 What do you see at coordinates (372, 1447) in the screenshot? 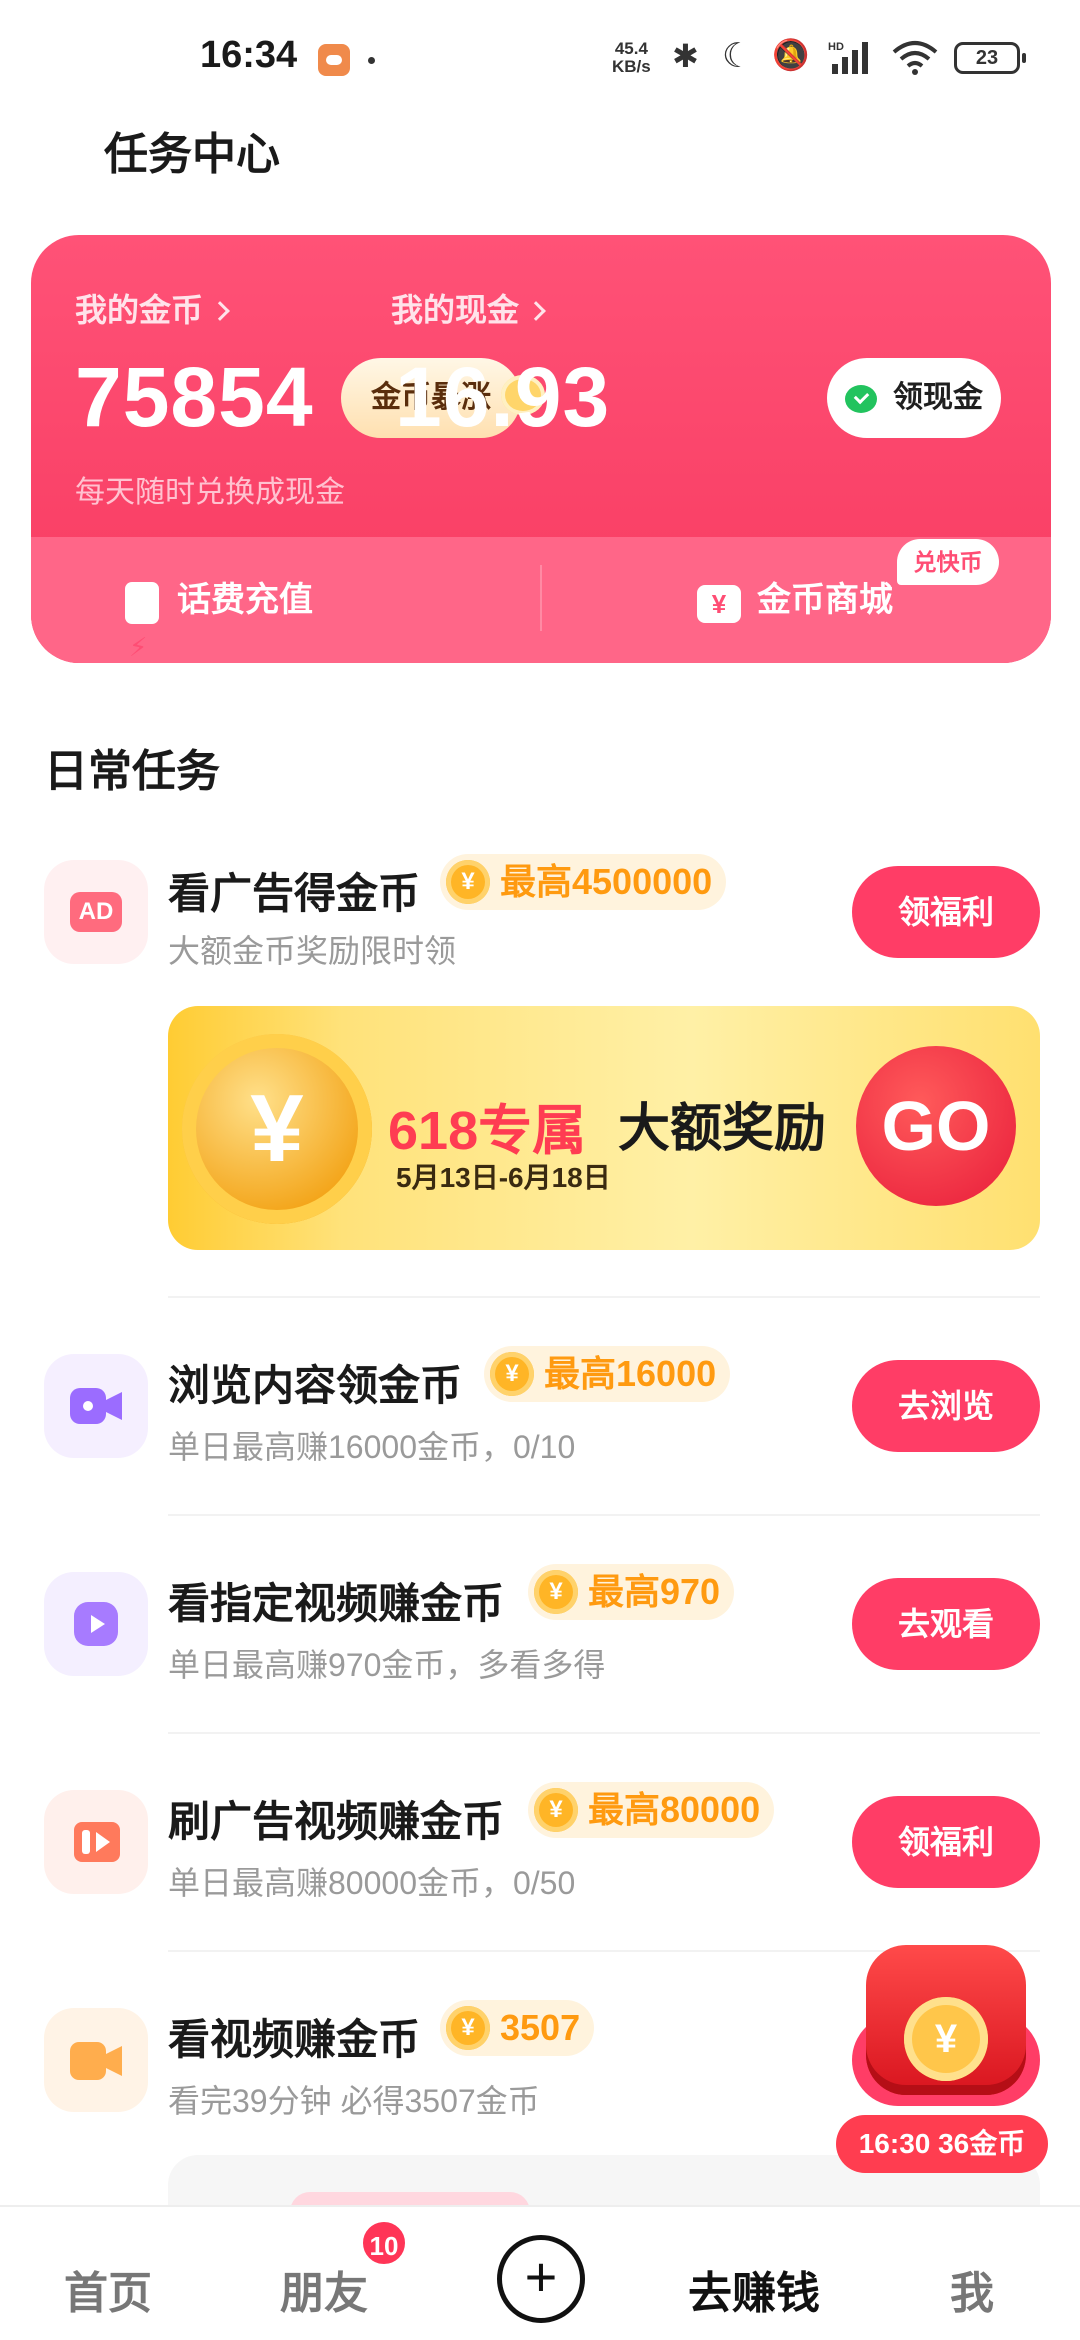
I see `task-subtitle: 单日最高赚16000金币，0/10` at bounding box center [372, 1447].